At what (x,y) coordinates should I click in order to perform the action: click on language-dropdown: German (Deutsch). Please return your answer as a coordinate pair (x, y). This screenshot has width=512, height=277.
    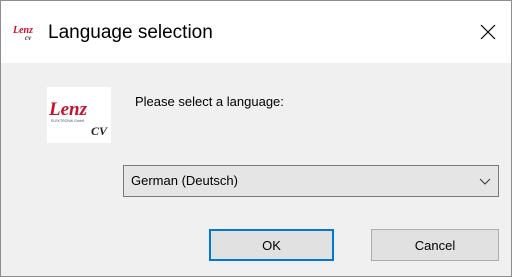
    Looking at the image, I should click on (311, 181).